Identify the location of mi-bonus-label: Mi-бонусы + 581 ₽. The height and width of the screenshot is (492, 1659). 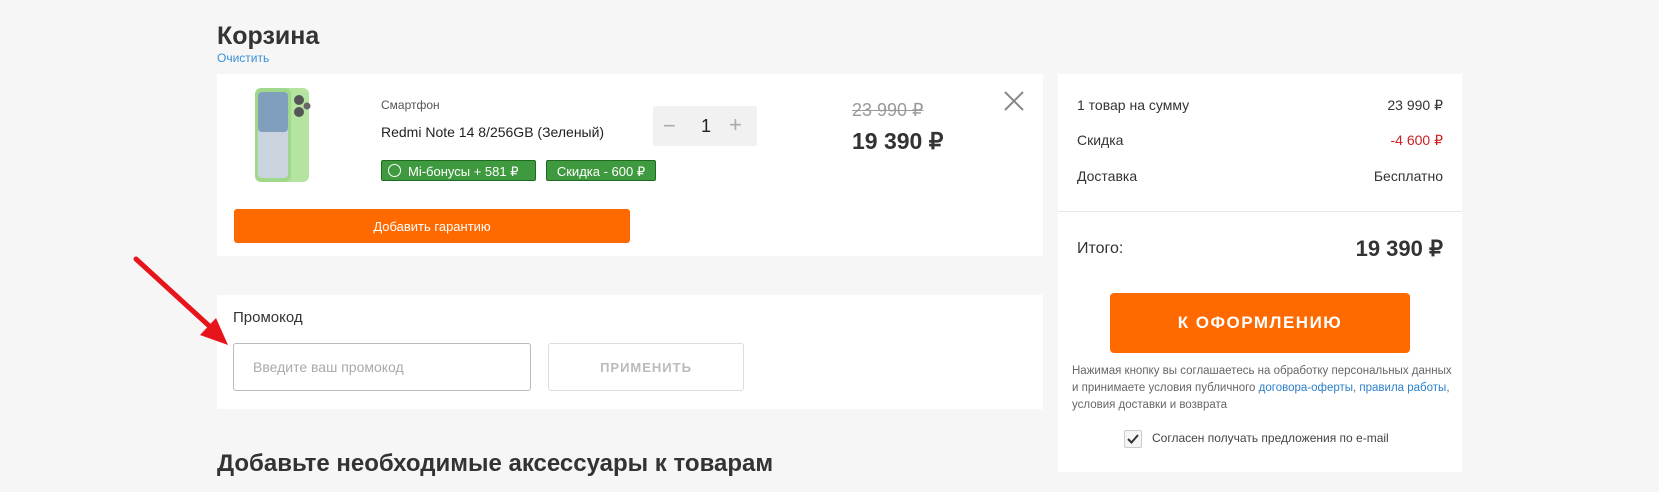
(463, 171).